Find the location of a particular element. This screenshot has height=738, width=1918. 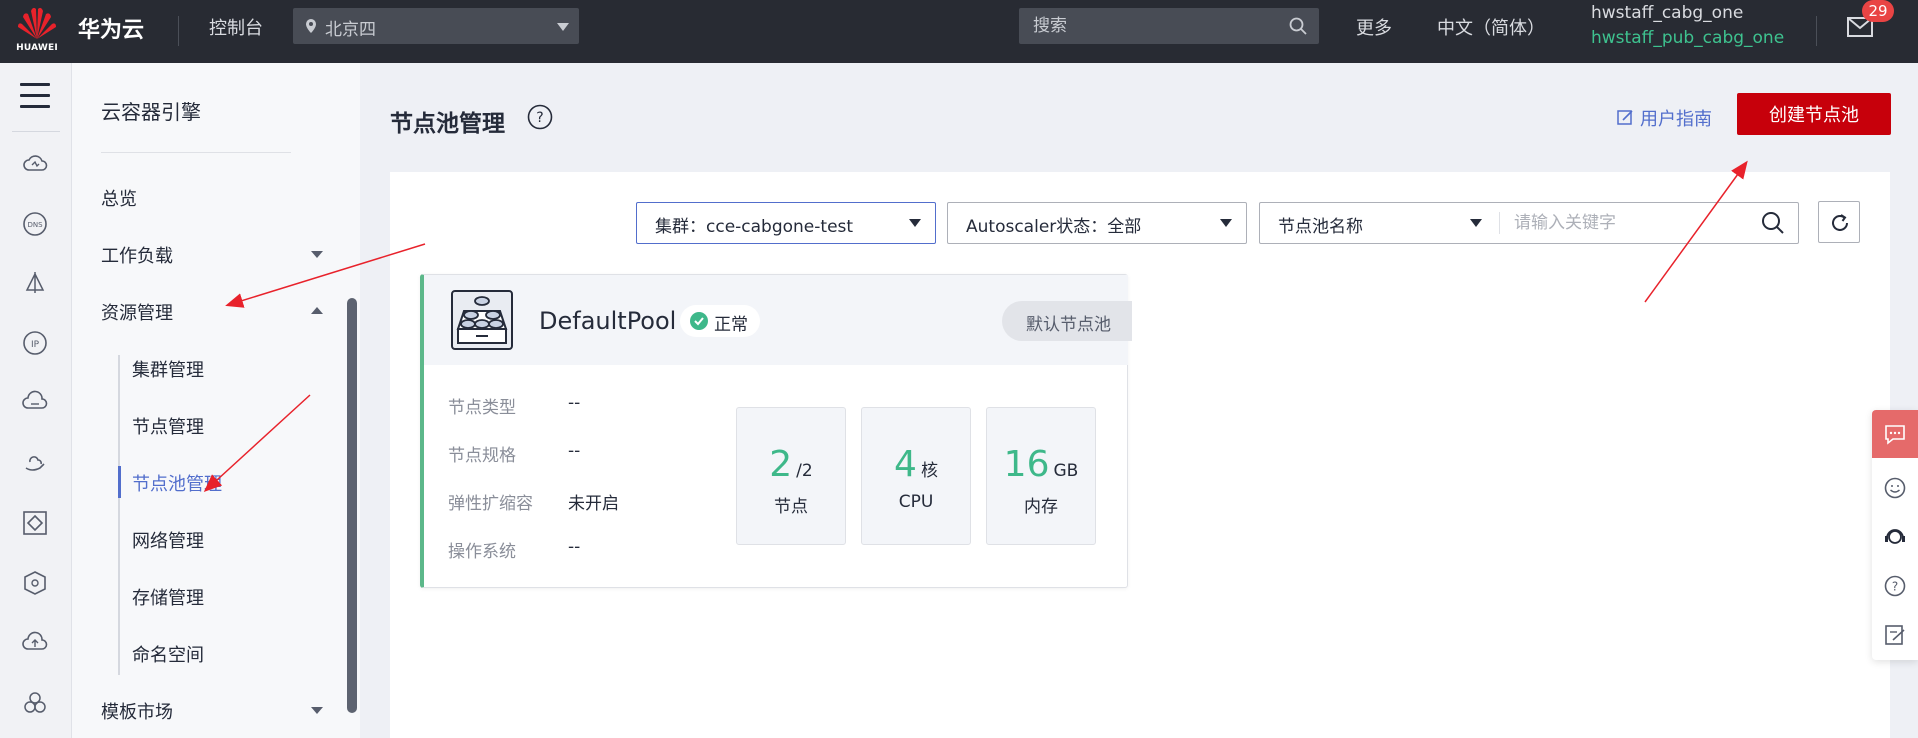

nav-sub-network: 网络管理 is located at coordinates (168, 540).